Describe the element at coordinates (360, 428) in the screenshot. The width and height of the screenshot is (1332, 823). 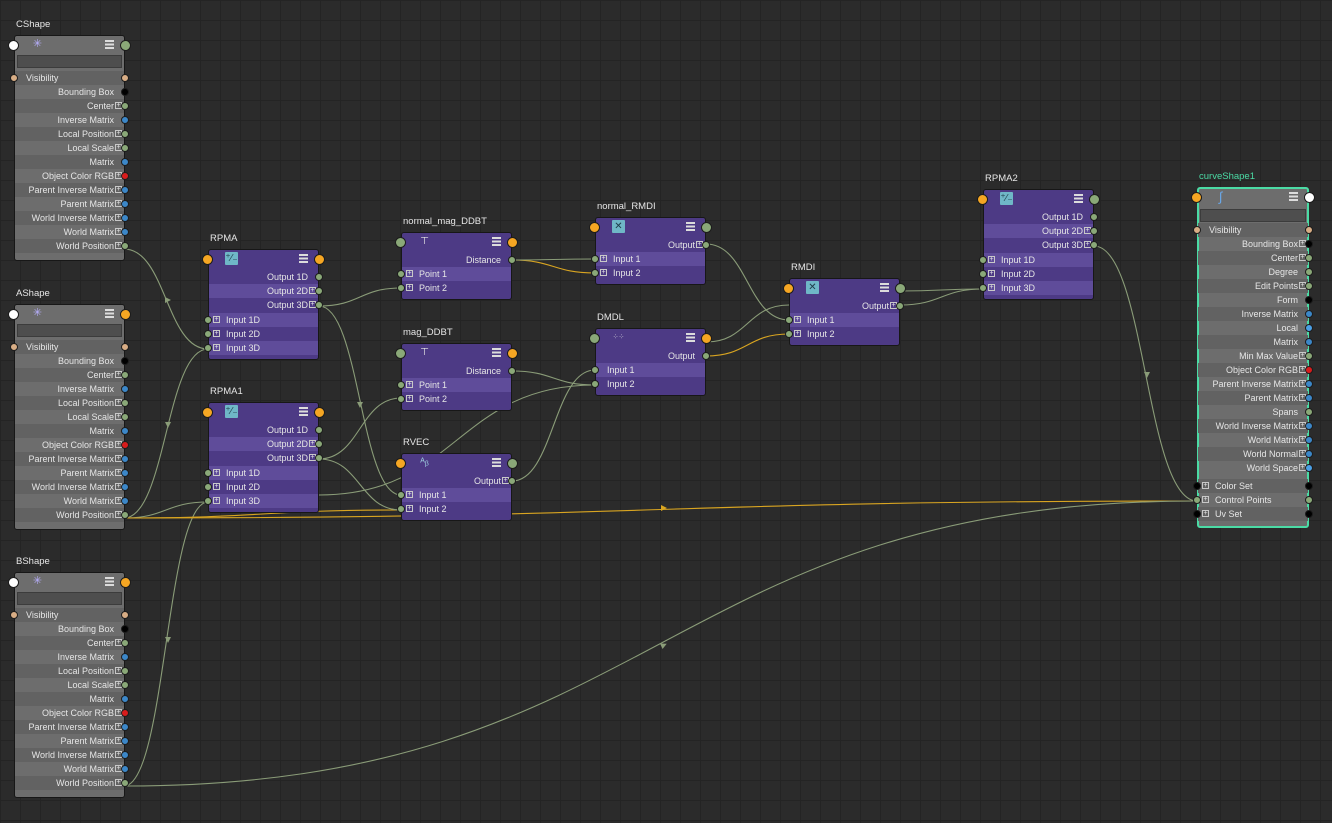
I see `wire-rpma1-output3d-to-mag-point2` at that location.